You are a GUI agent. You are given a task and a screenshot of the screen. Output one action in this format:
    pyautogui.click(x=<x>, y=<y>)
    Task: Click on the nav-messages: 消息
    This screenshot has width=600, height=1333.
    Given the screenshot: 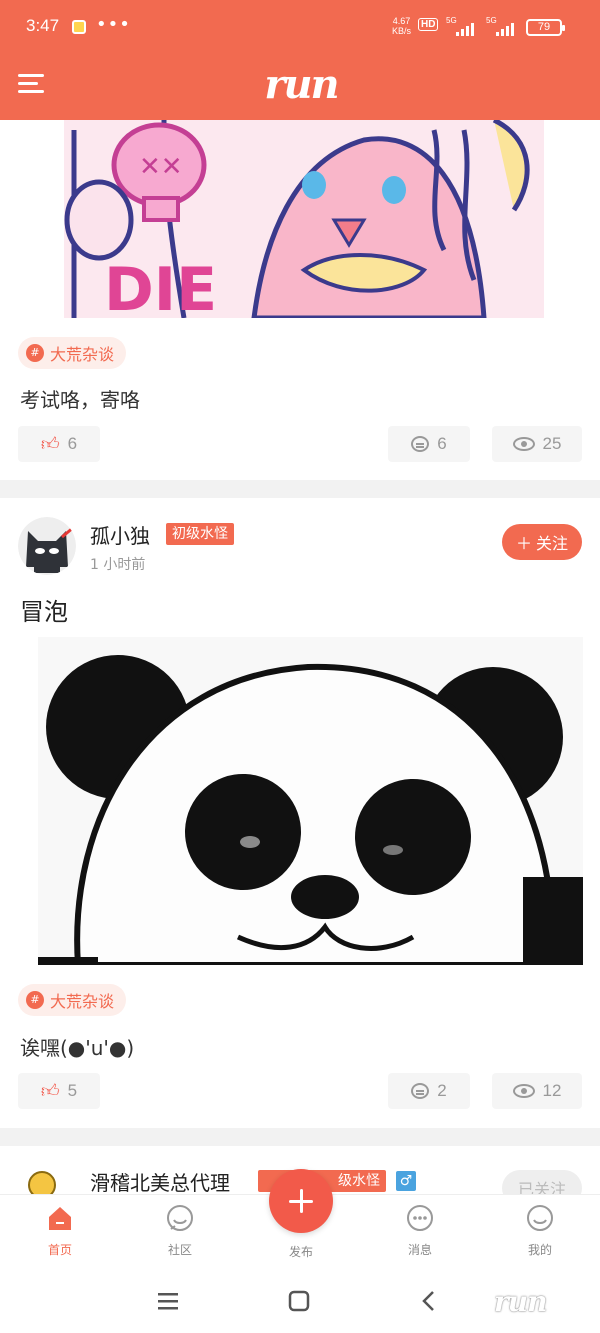 What is the action you would take?
    pyautogui.click(x=420, y=1230)
    